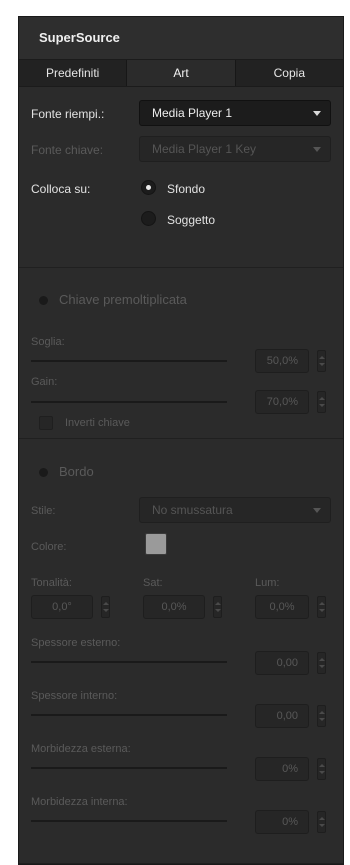 The image size is (350, 865). I want to click on inner-width-field: 0,00, so click(282, 716).